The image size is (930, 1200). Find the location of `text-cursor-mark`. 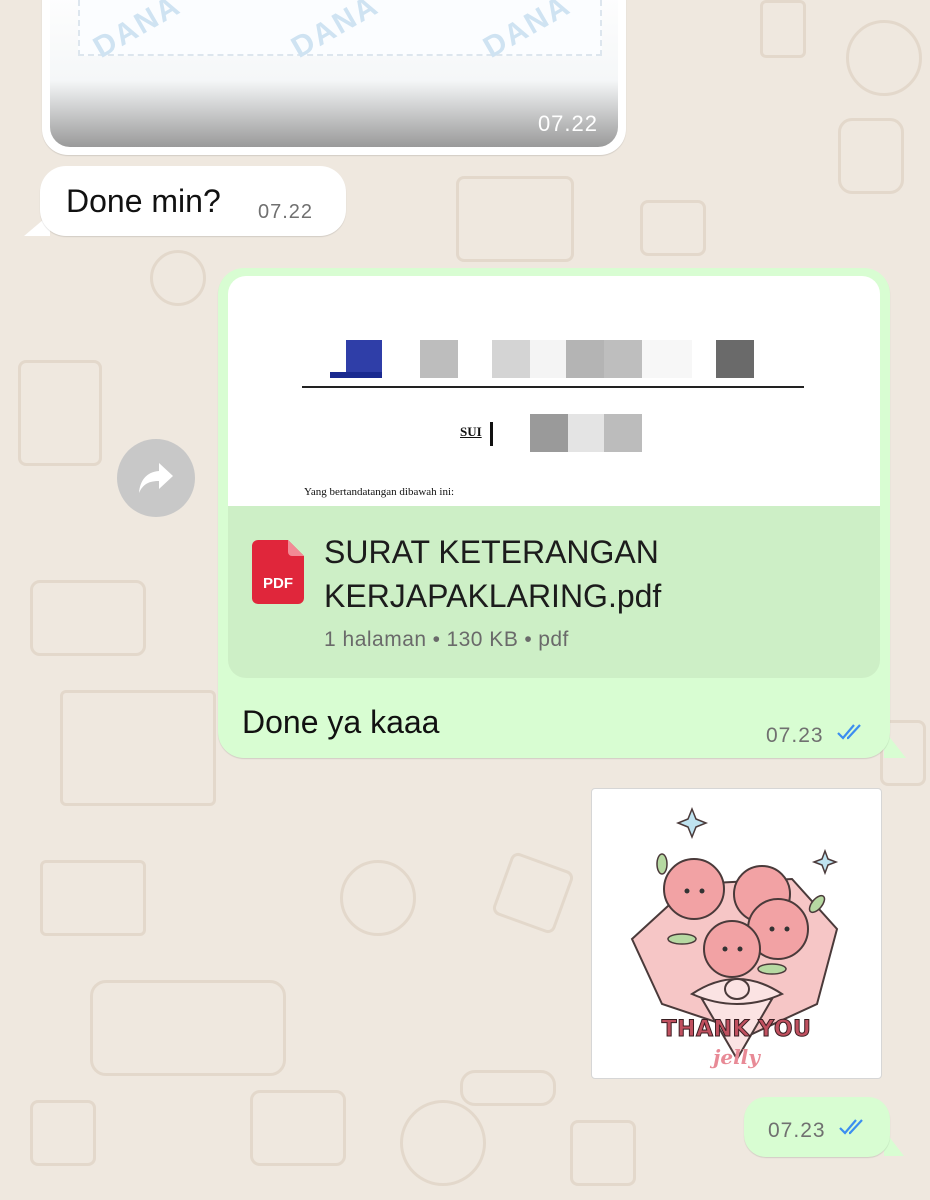

text-cursor-mark is located at coordinates (491, 434).